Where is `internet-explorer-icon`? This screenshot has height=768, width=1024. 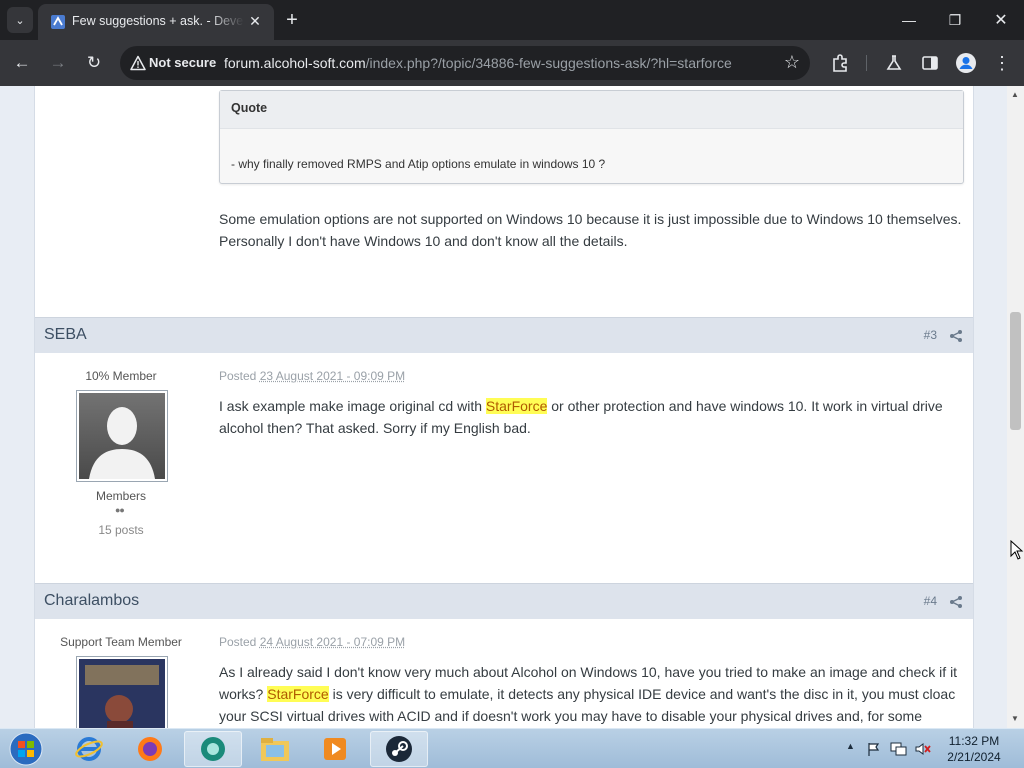
internet-explorer-icon is located at coordinates (89, 749).